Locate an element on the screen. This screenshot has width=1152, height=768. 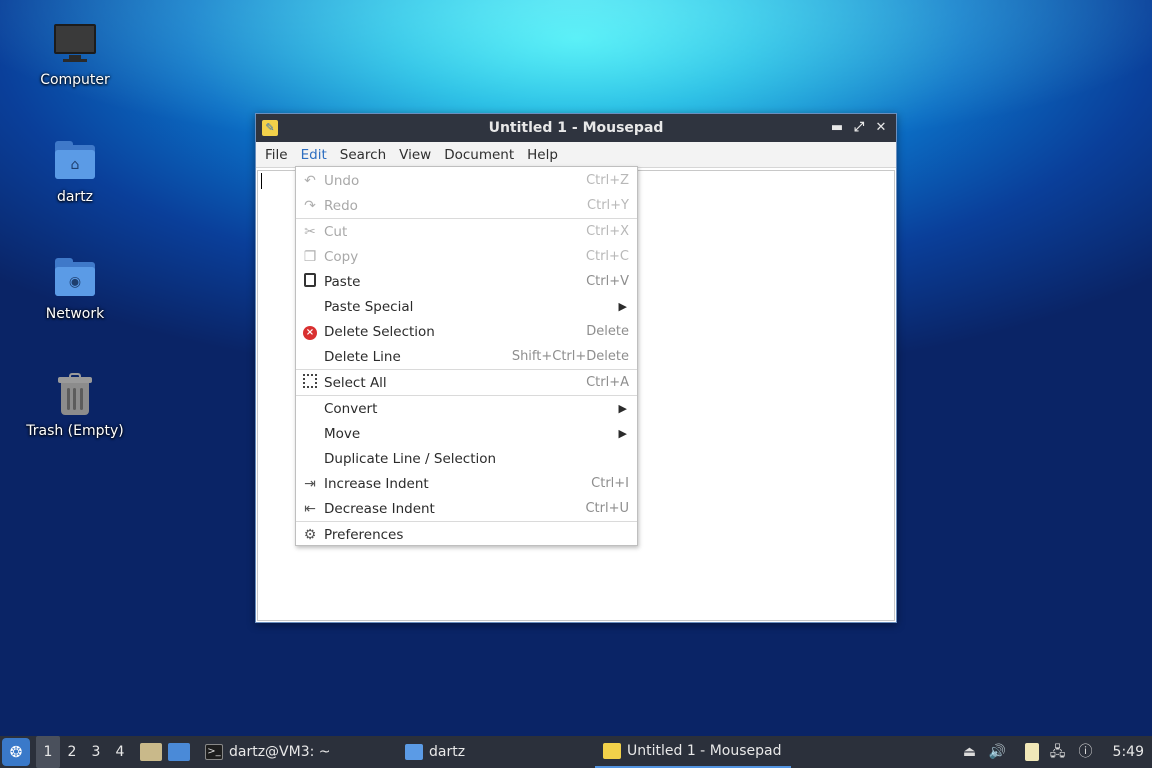
workspace-1: 1 is located at coordinates (48, 752).